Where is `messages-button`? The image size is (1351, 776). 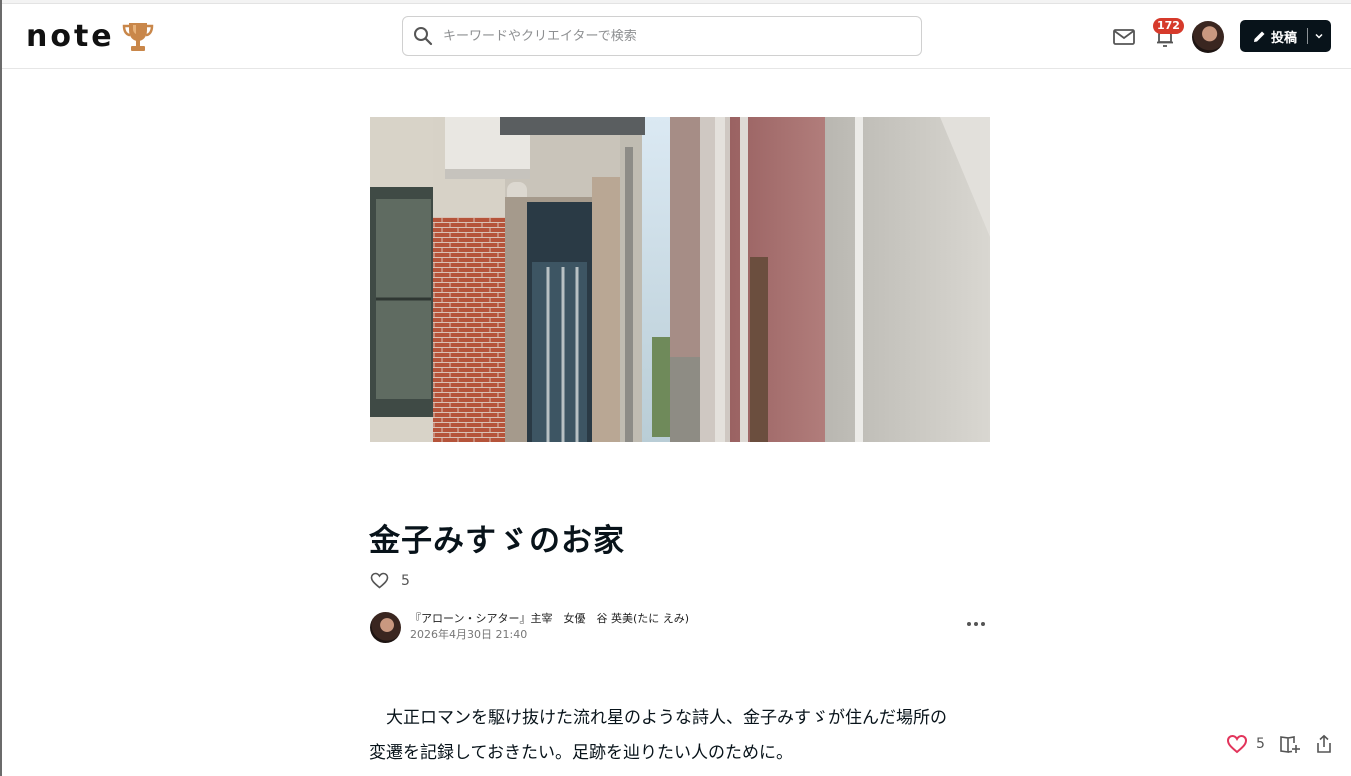 messages-button is located at coordinates (1124, 37).